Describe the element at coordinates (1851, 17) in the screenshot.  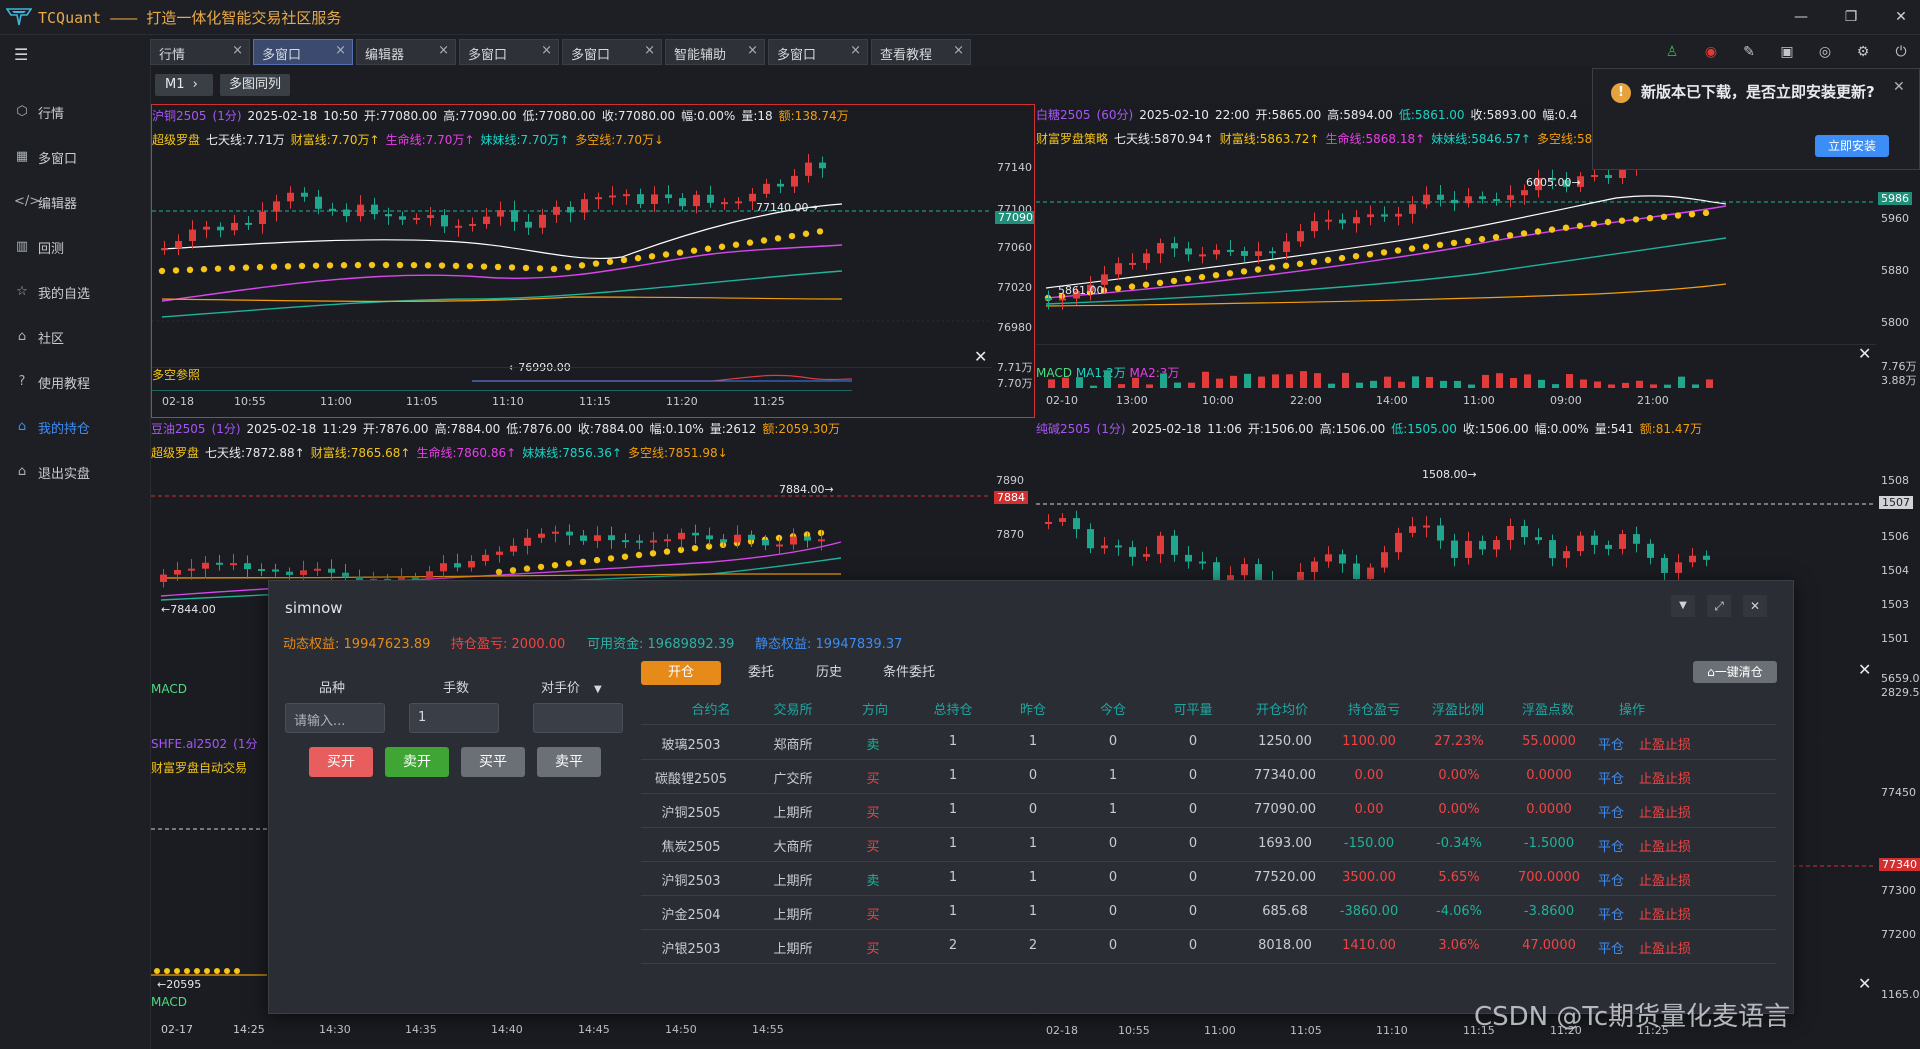
I see `maximize-button: ❐` at that location.